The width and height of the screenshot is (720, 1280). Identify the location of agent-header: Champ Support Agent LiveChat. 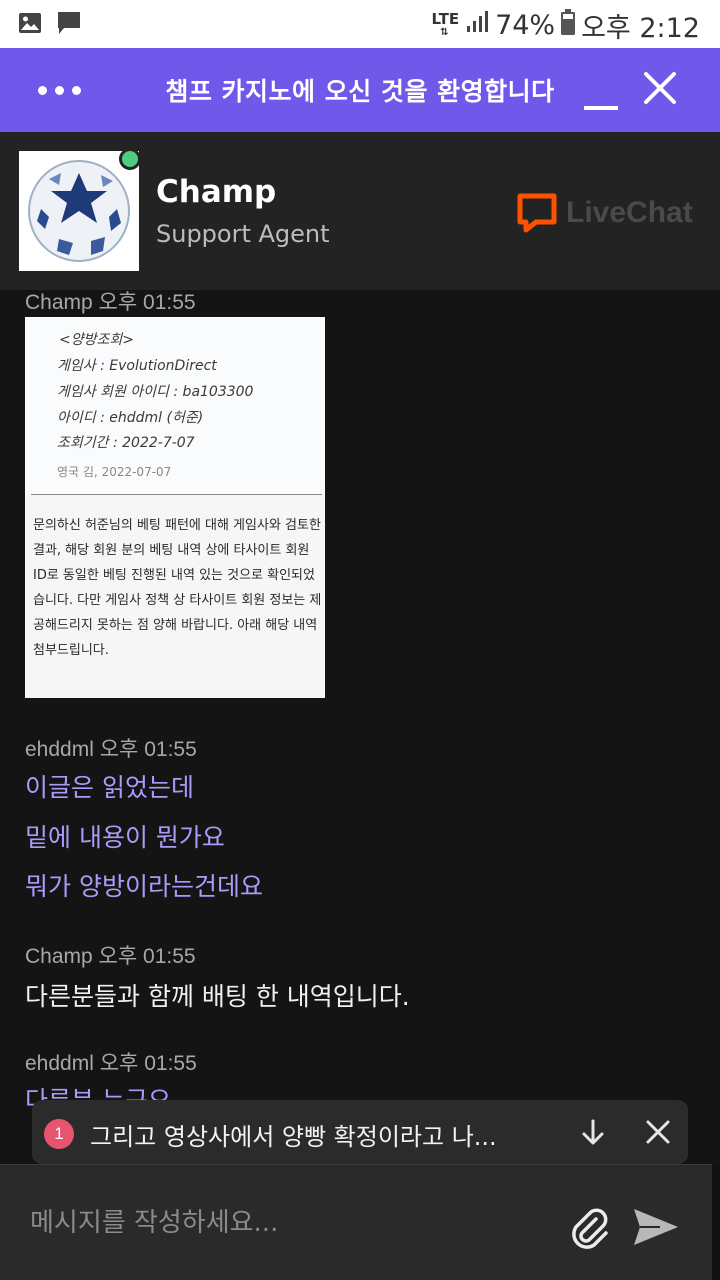
(360, 211).